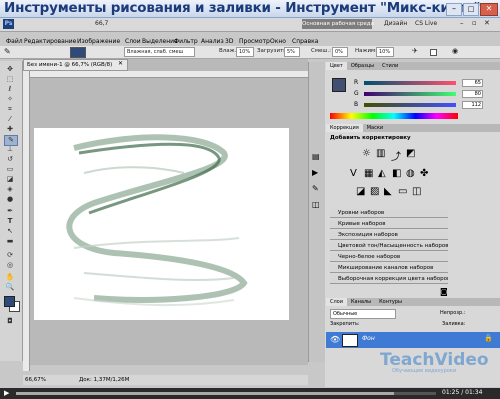 The image size is (500, 399). What do you see at coordinates (454, 9) in the screenshot?
I see `minimize-button: –` at bounding box center [454, 9].